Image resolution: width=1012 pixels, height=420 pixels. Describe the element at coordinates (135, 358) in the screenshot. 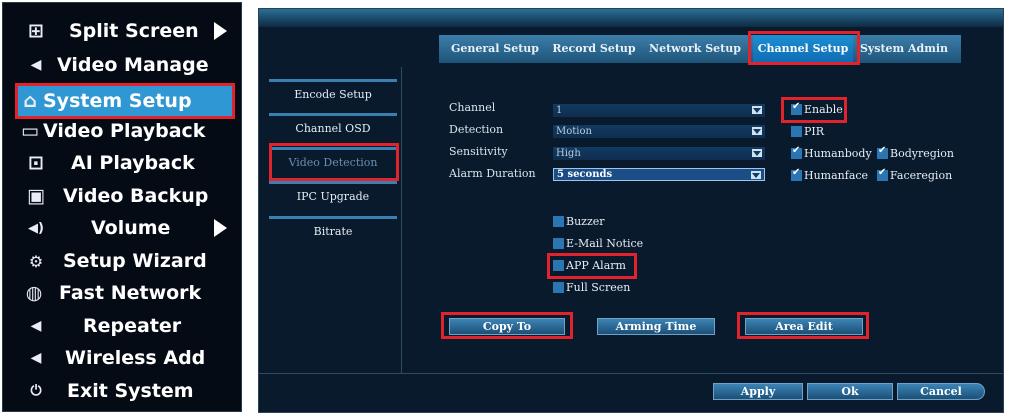

I see `menu-item-label: Wireless Add` at that location.